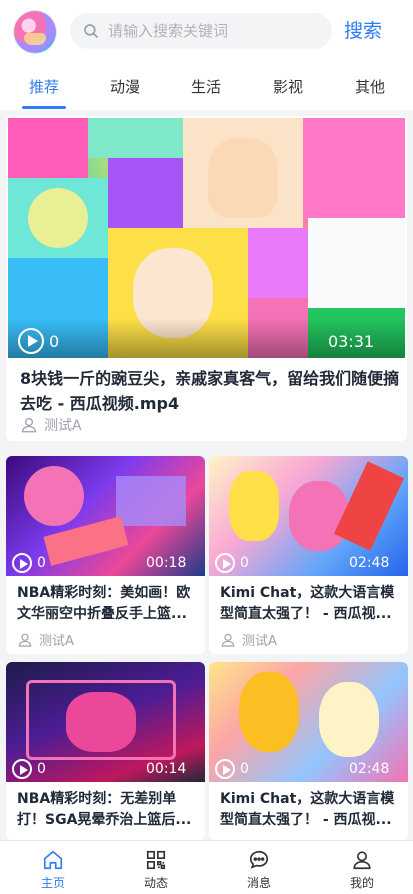 Image resolution: width=413 pixels, height=894 pixels. I want to click on search-bar, so click(201, 31).